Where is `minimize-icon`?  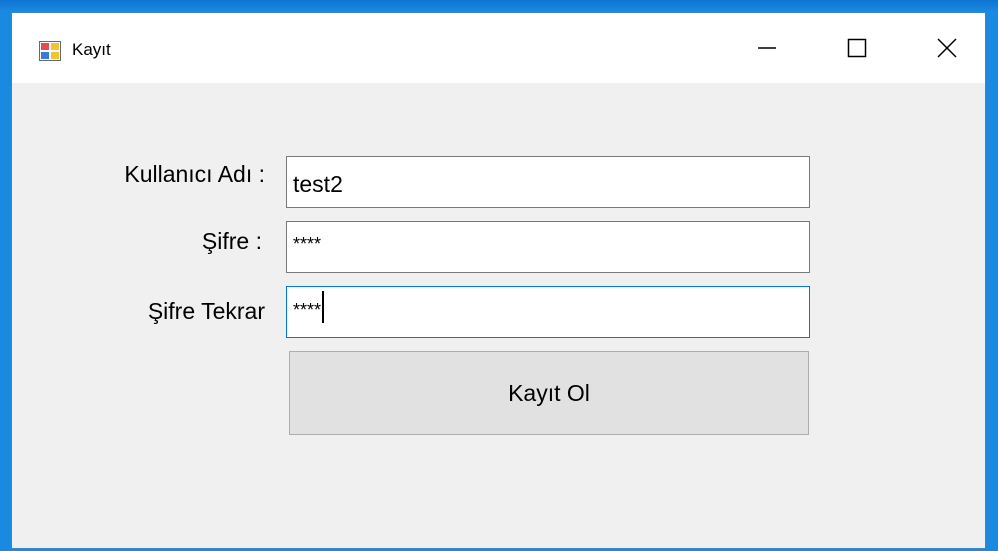
minimize-icon is located at coordinates (767, 48).